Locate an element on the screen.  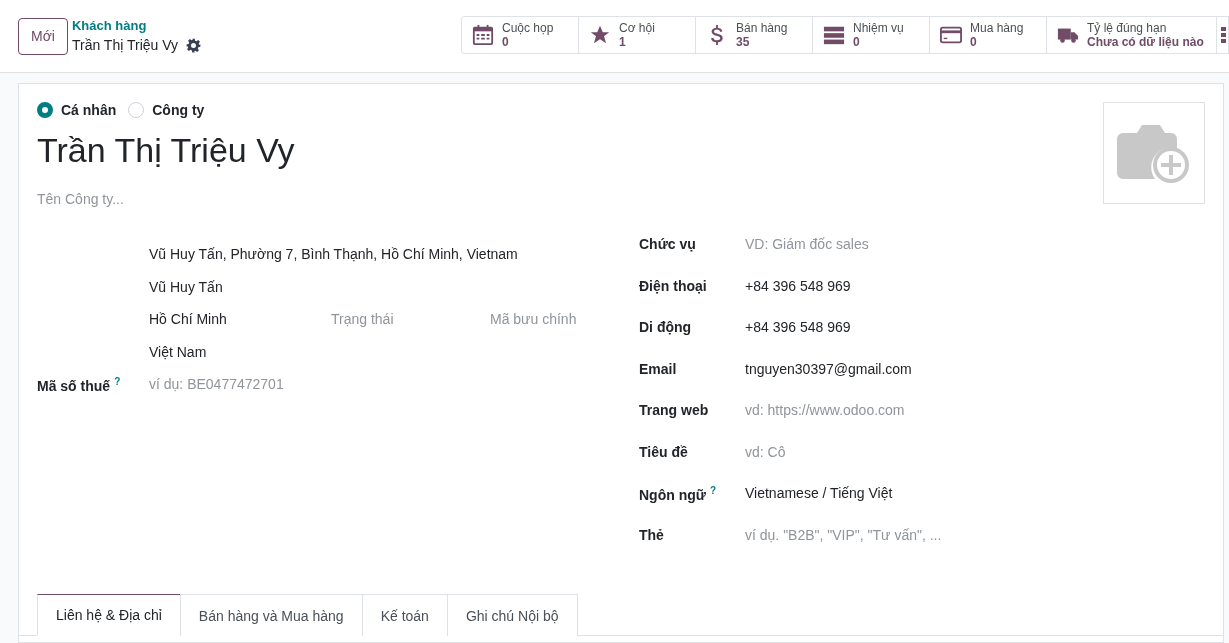
field-label: Email is located at coordinates (658, 368).